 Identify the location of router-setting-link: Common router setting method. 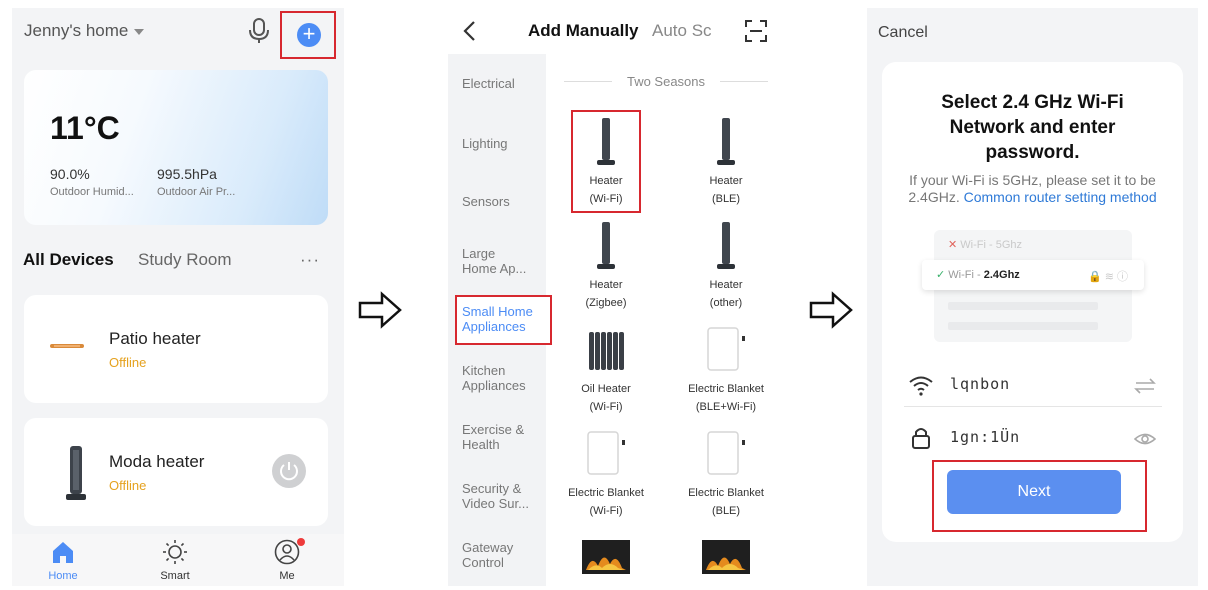
(1060, 197).